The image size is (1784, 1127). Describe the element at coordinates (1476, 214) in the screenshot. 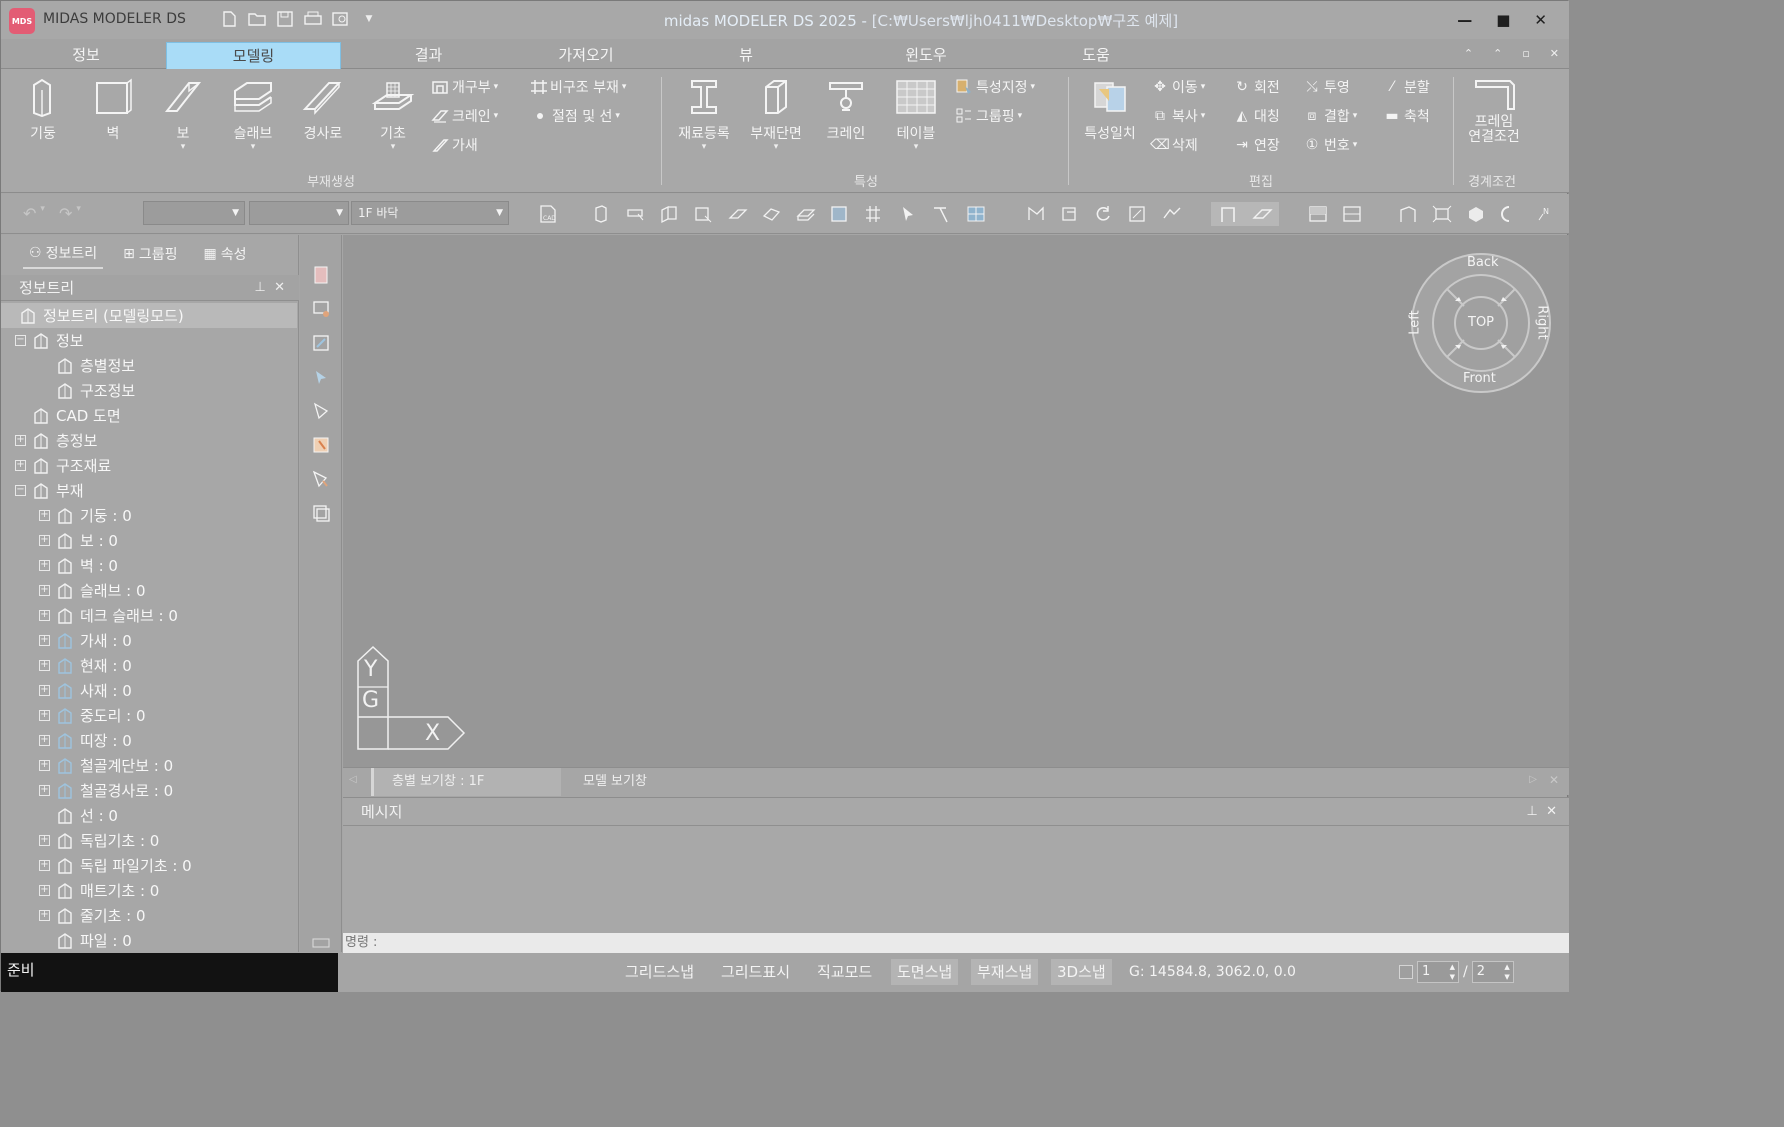

I see `solid-view-icon` at that location.